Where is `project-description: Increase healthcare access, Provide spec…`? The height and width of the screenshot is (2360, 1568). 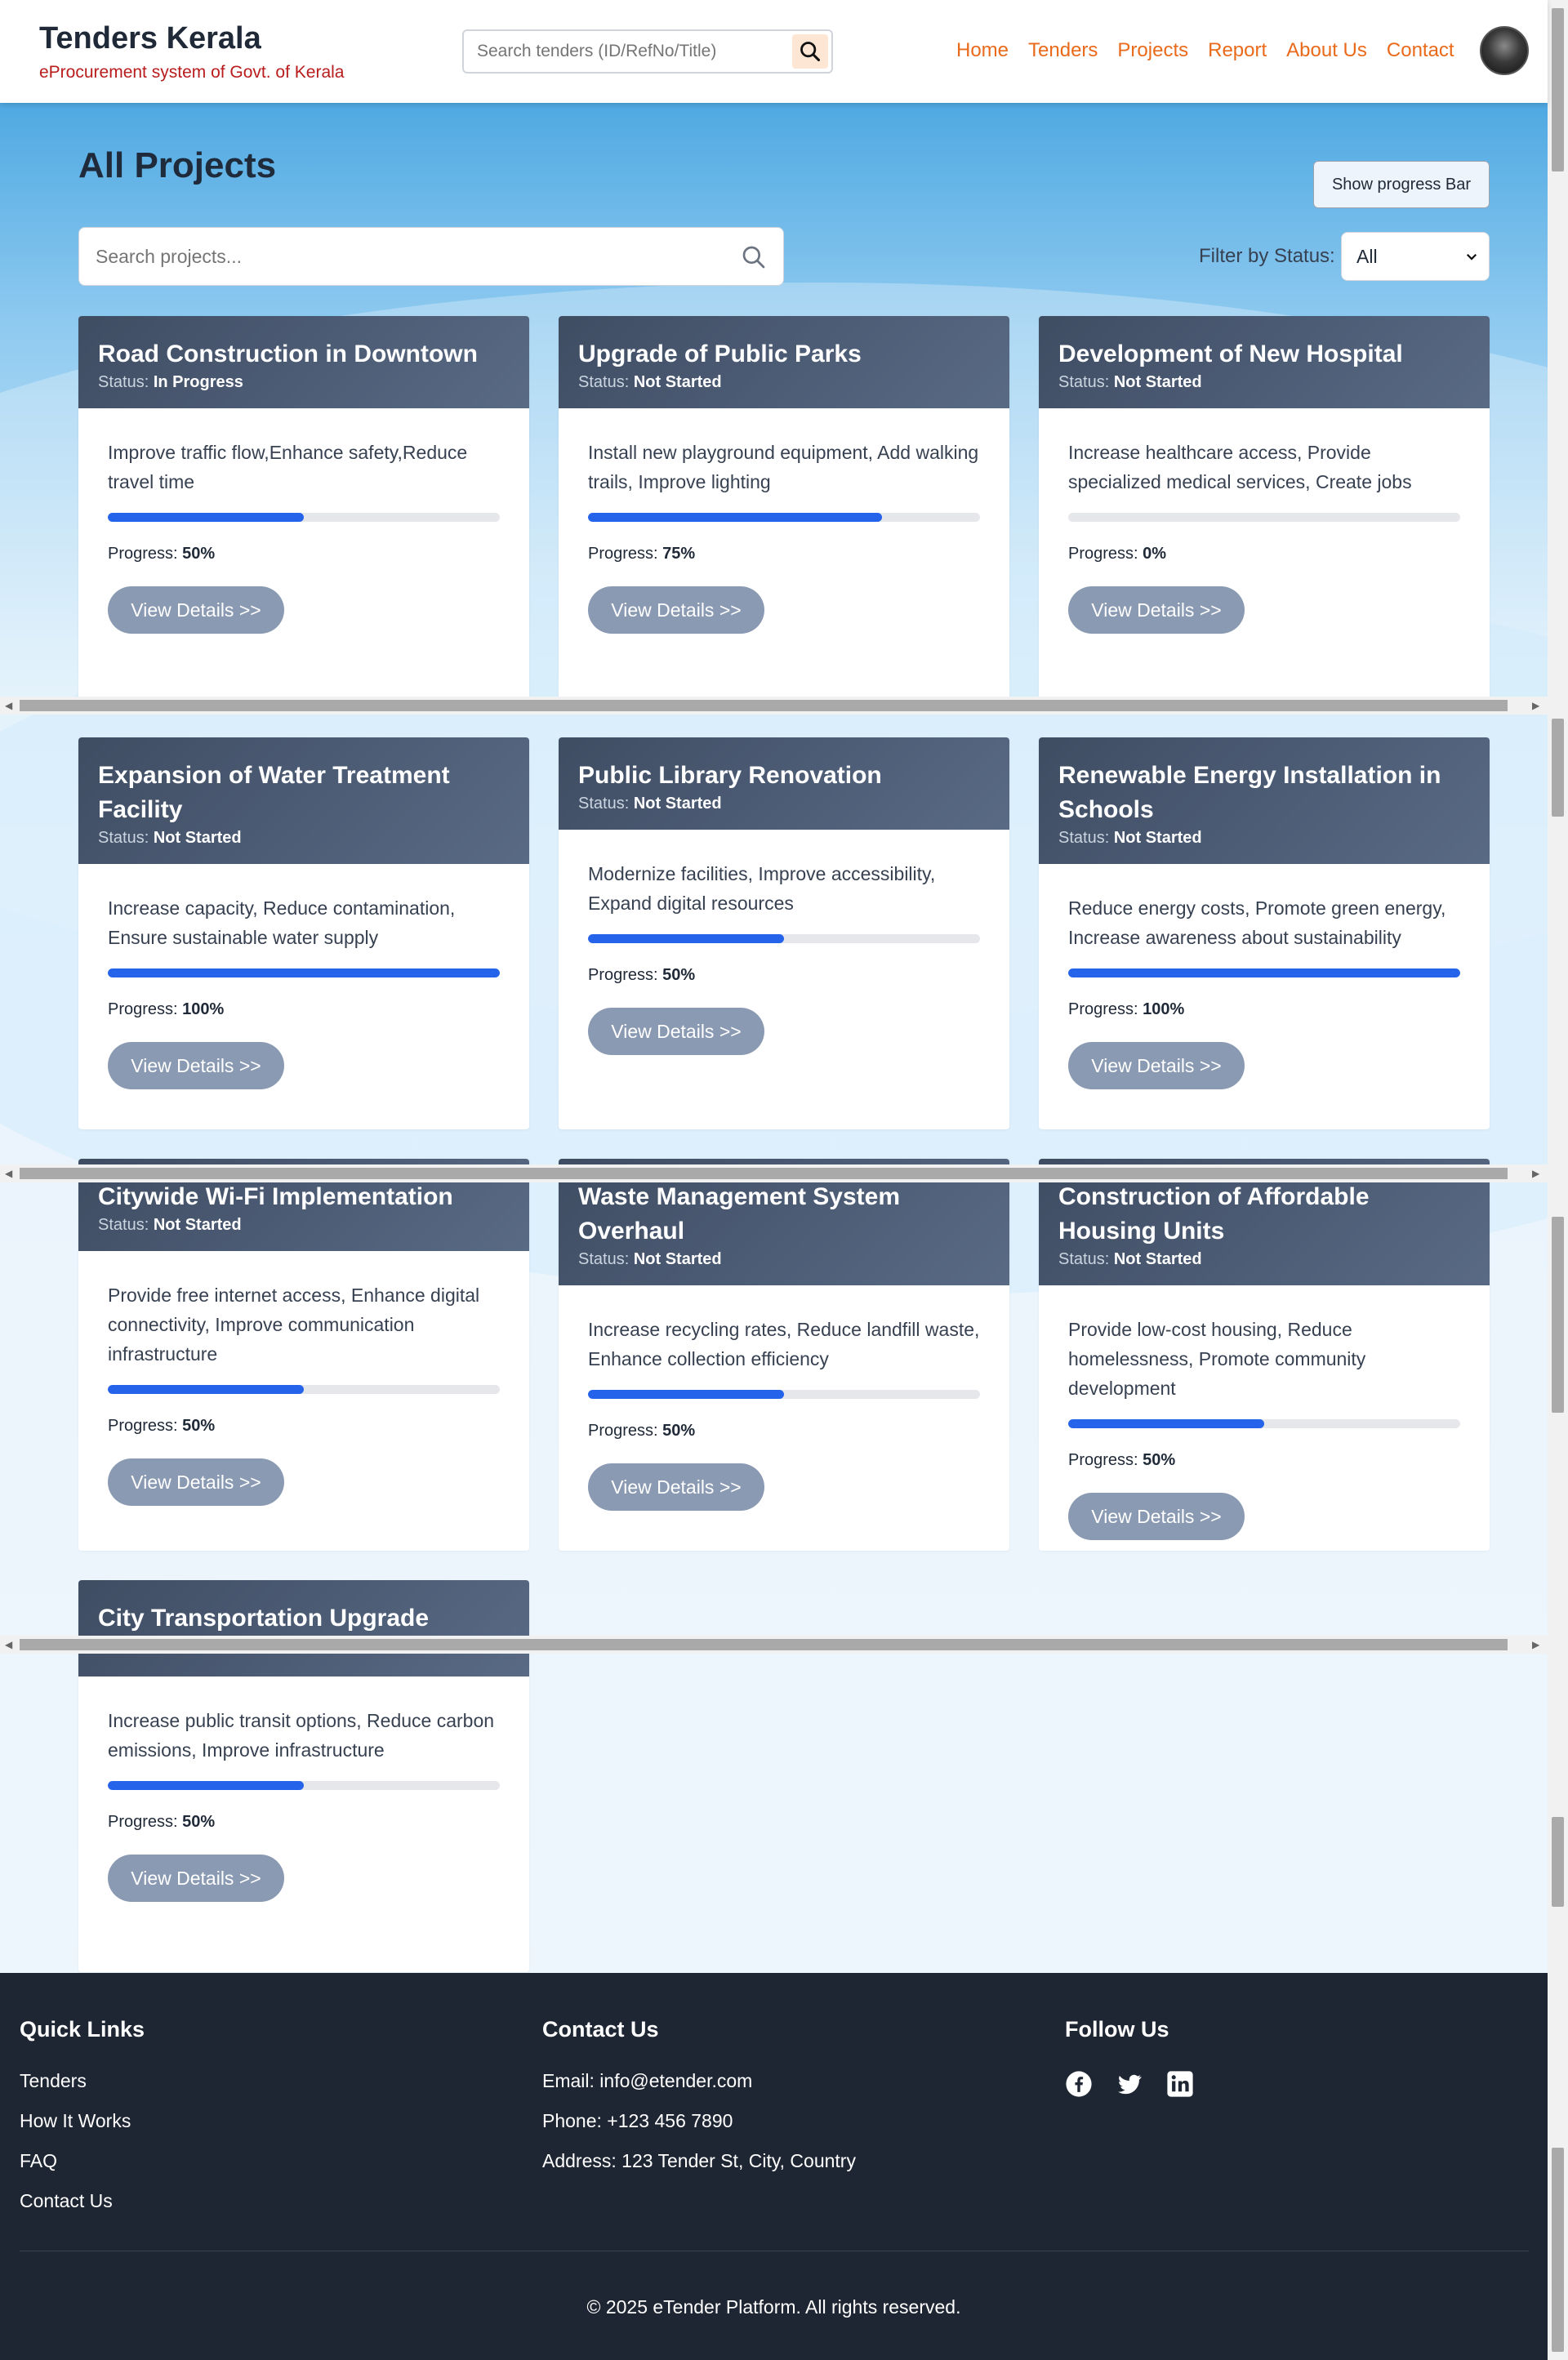
project-description: Increase healthcare access, Provide spec… is located at coordinates (1240, 467).